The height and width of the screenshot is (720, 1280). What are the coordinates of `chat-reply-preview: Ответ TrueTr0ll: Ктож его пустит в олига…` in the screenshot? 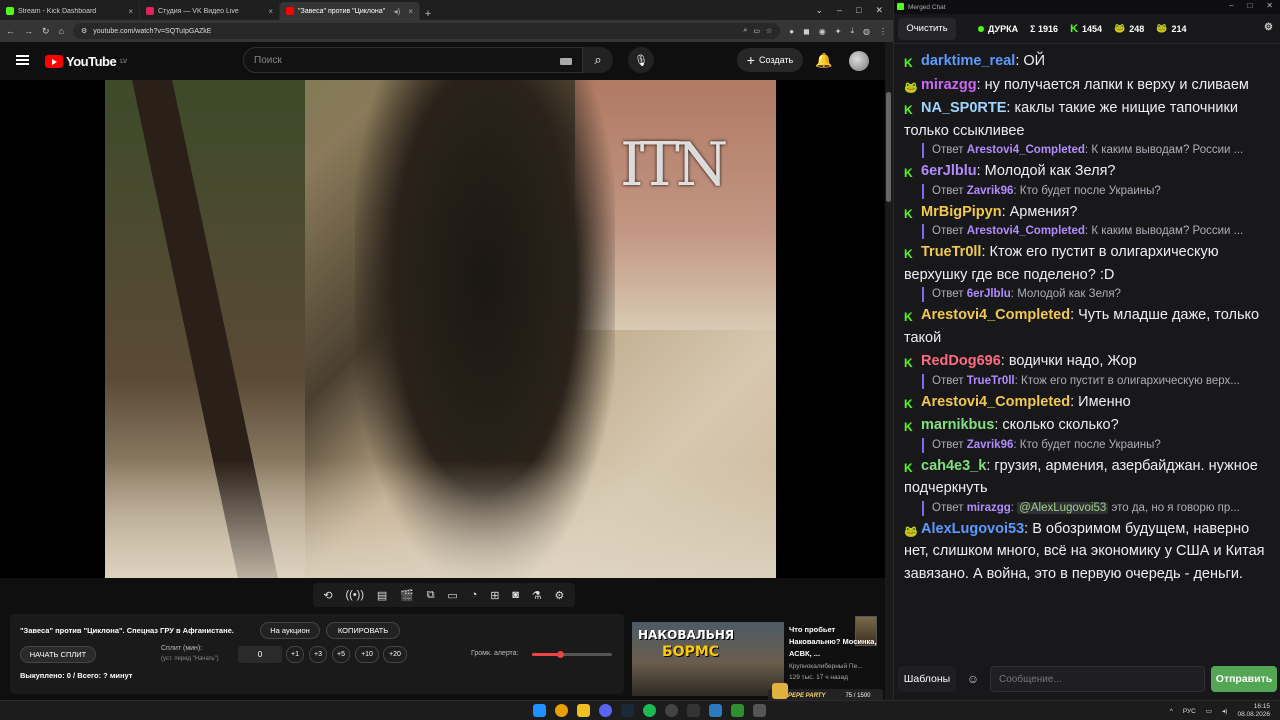 It's located at (1096, 381).